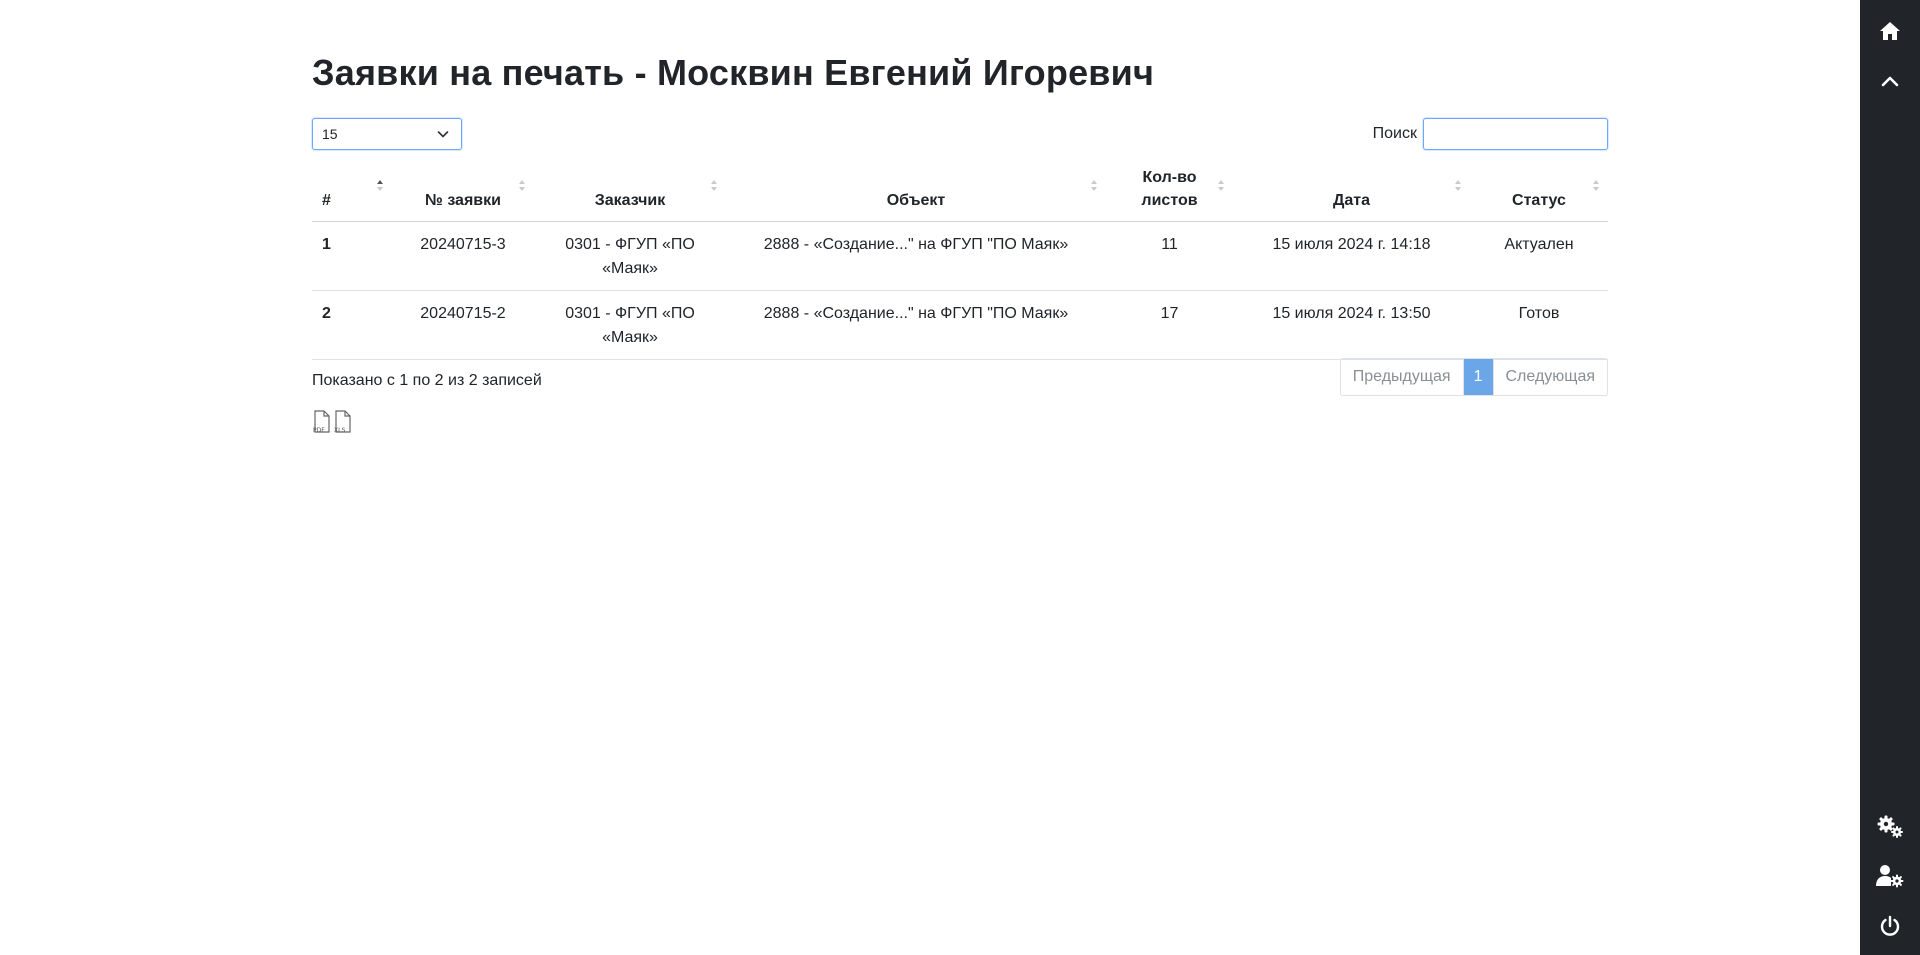 The image size is (1920, 955). I want to click on cell-sheets: 17, so click(1169, 325).